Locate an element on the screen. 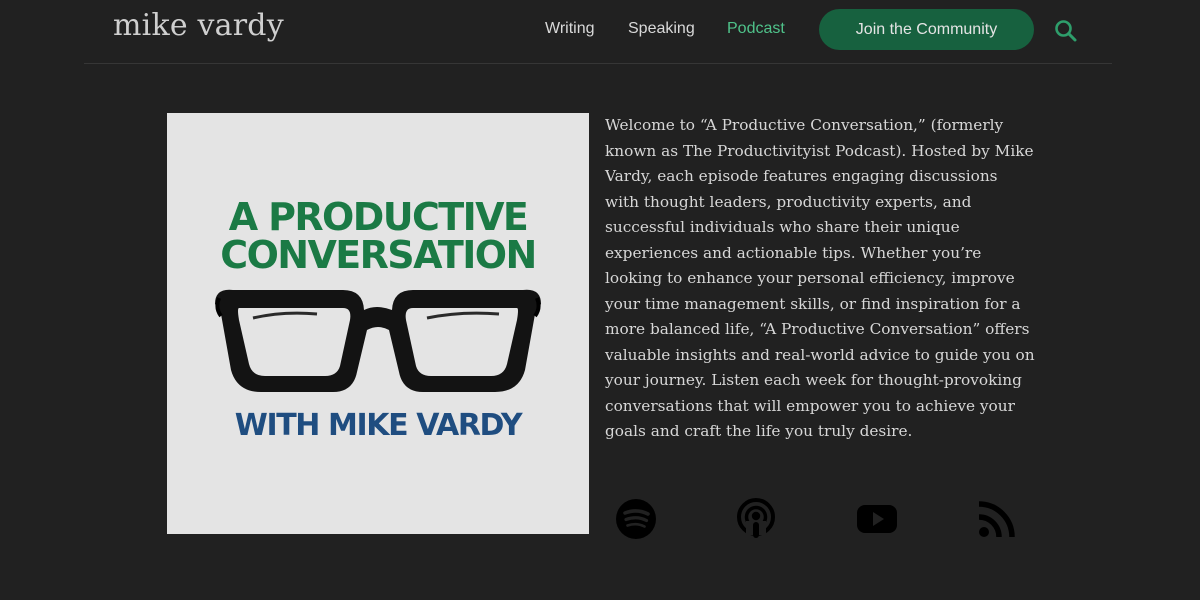 The height and width of the screenshot is (600, 1200). rss-feed-link is located at coordinates (997, 519).